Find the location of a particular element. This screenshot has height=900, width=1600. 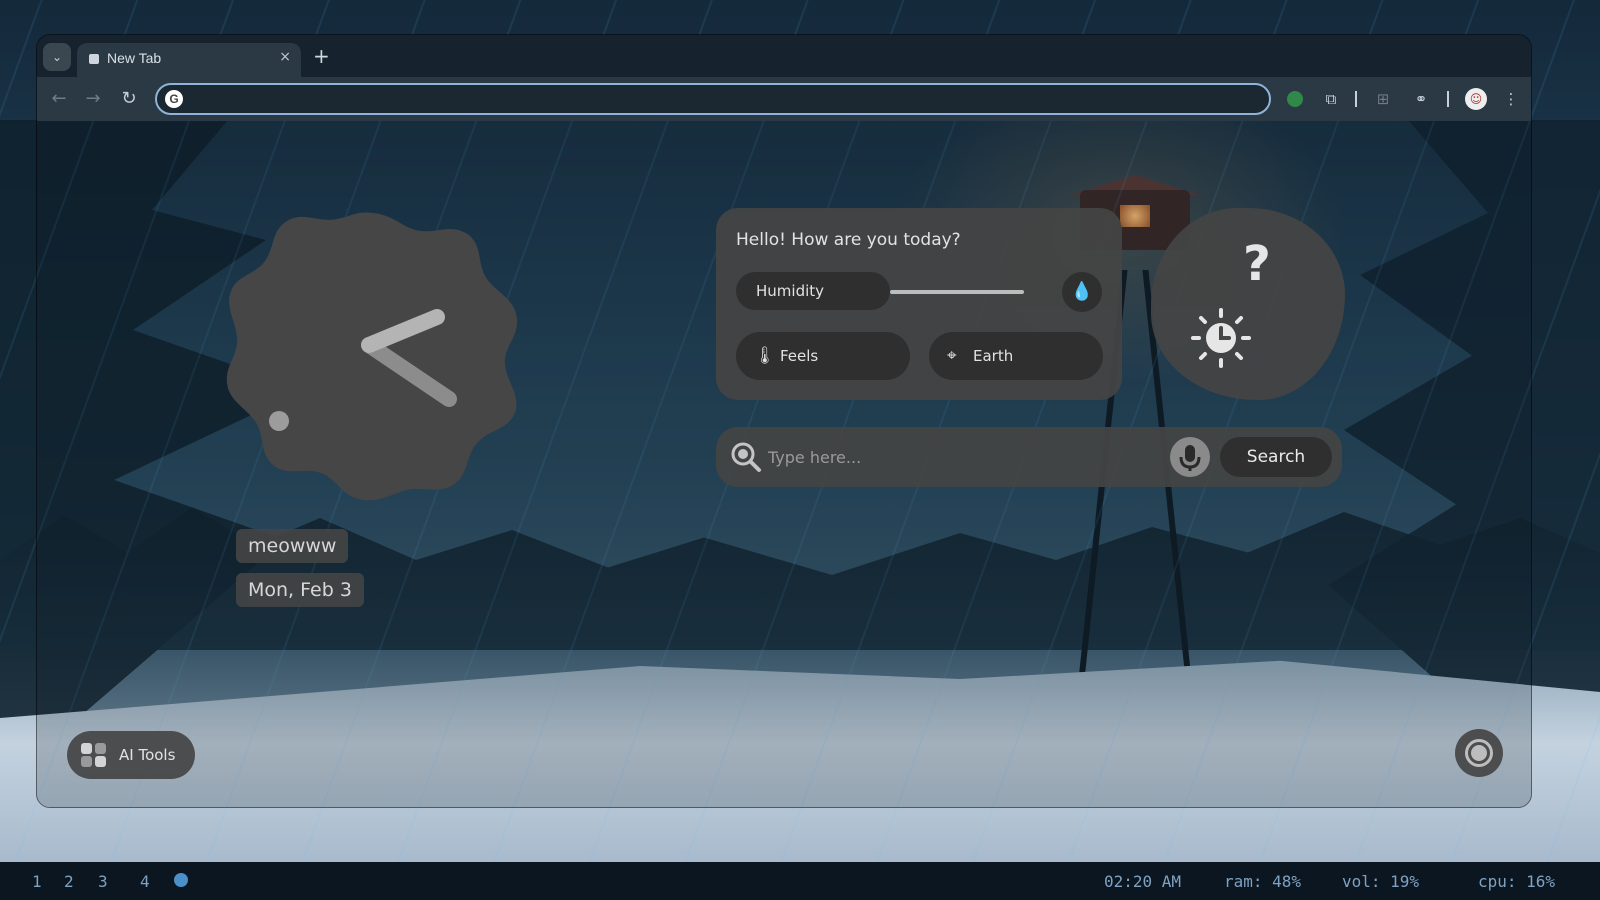

address-bar: G is located at coordinates (713, 99).